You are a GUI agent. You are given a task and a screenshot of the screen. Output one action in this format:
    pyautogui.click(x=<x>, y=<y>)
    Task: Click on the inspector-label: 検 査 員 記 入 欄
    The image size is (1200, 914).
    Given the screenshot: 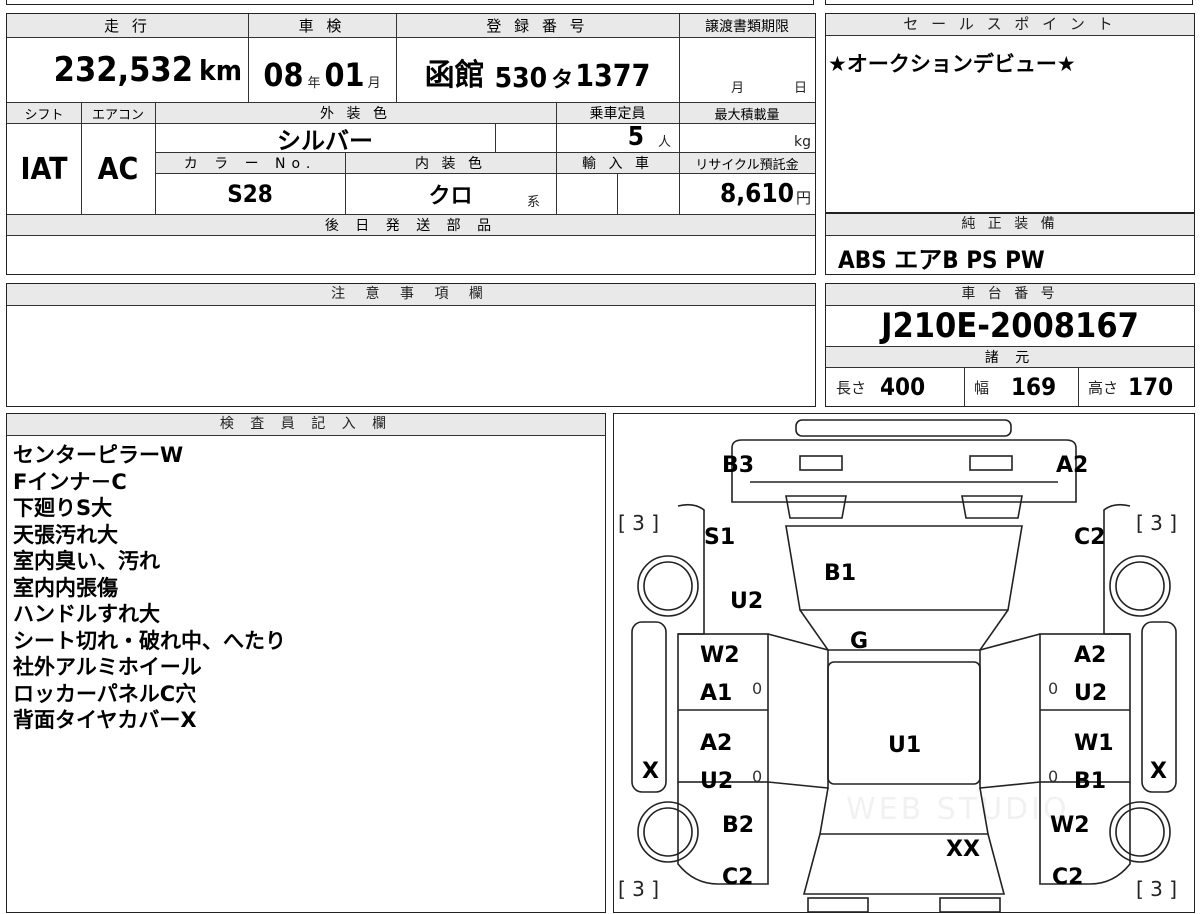 What is the action you would take?
    pyautogui.click(x=306, y=425)
    